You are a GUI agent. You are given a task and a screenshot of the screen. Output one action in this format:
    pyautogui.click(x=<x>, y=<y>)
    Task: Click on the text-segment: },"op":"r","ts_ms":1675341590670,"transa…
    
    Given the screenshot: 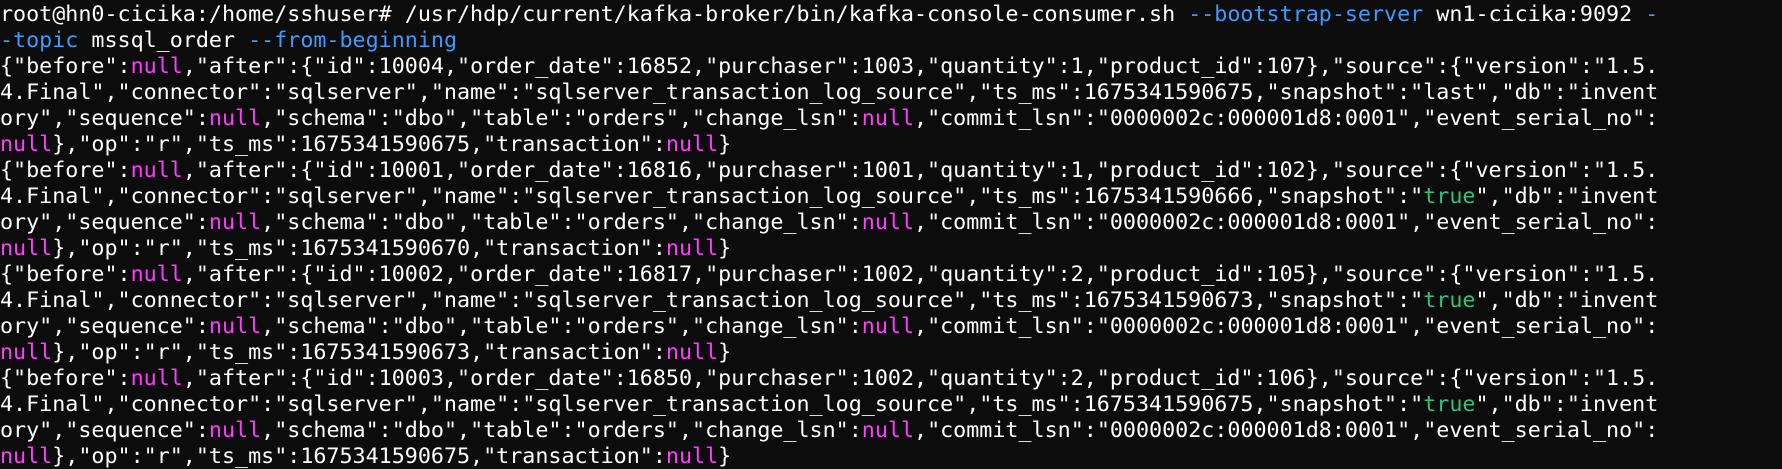 What is the action you would take?
    pyautogui.click(x=359, y=248)
    